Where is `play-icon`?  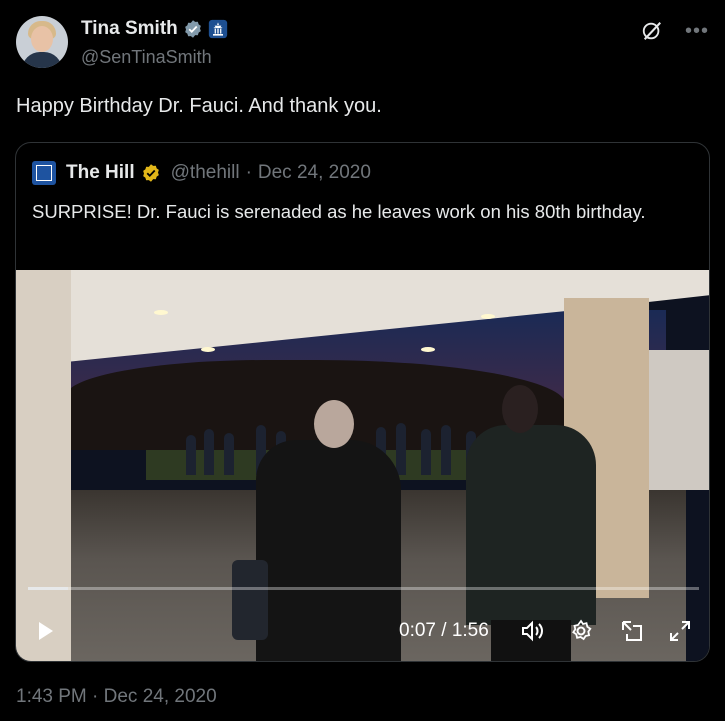
play-icon is located at coordinates (46, 631).